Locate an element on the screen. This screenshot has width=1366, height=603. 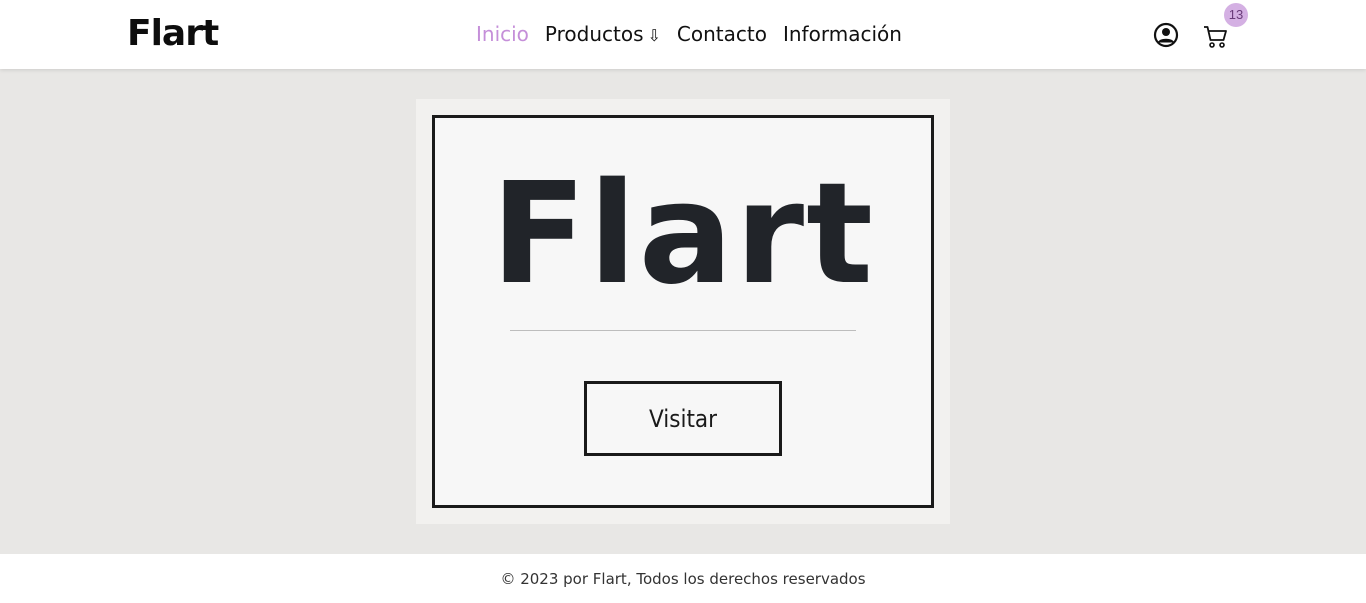
cart-icon is located at coordinates (1216, 37).